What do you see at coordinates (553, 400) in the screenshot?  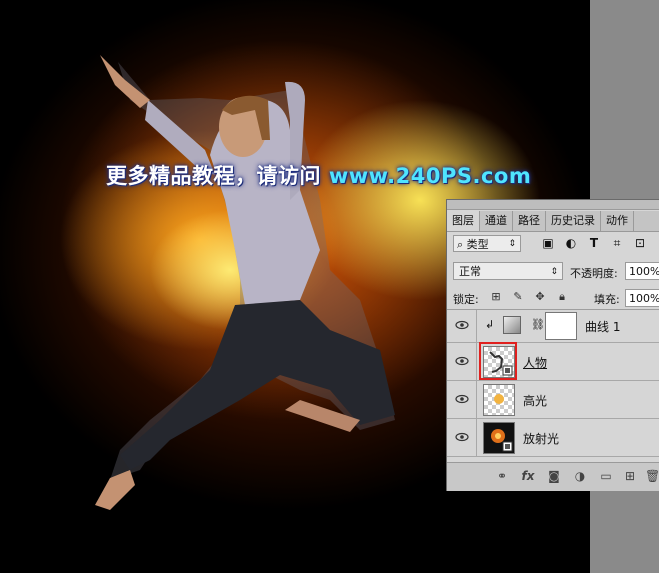 I see `layer-row: 高光` at bounding box center [553, 400].